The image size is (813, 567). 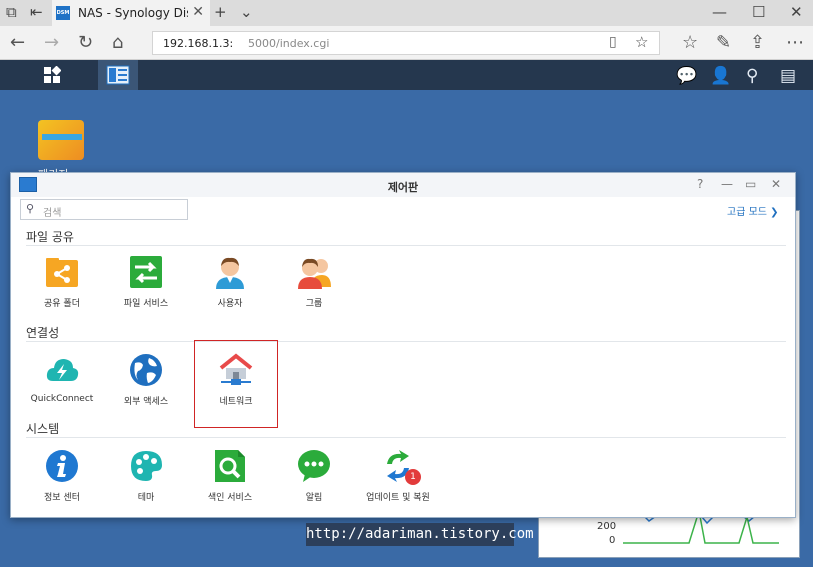 What do you see at coordinates (788, 76) in the screenshot?
I see `widgets-icon: ▤` at bounding box center [788, 76].